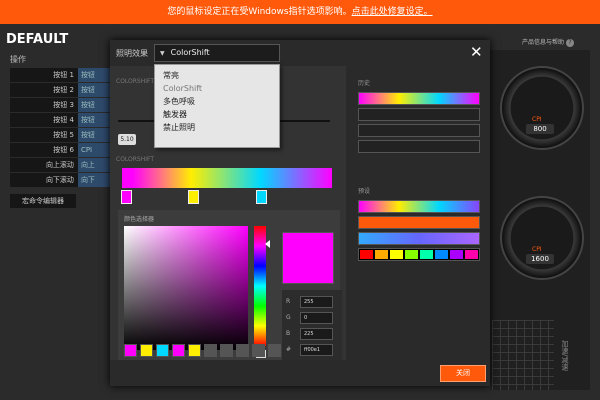 Image resolution: width=600 pixels, height=400 pixels. Describe the element at coordinates (60, 90) in the screenshot. I see `button-row: 按钮 2 按钮` at that location.